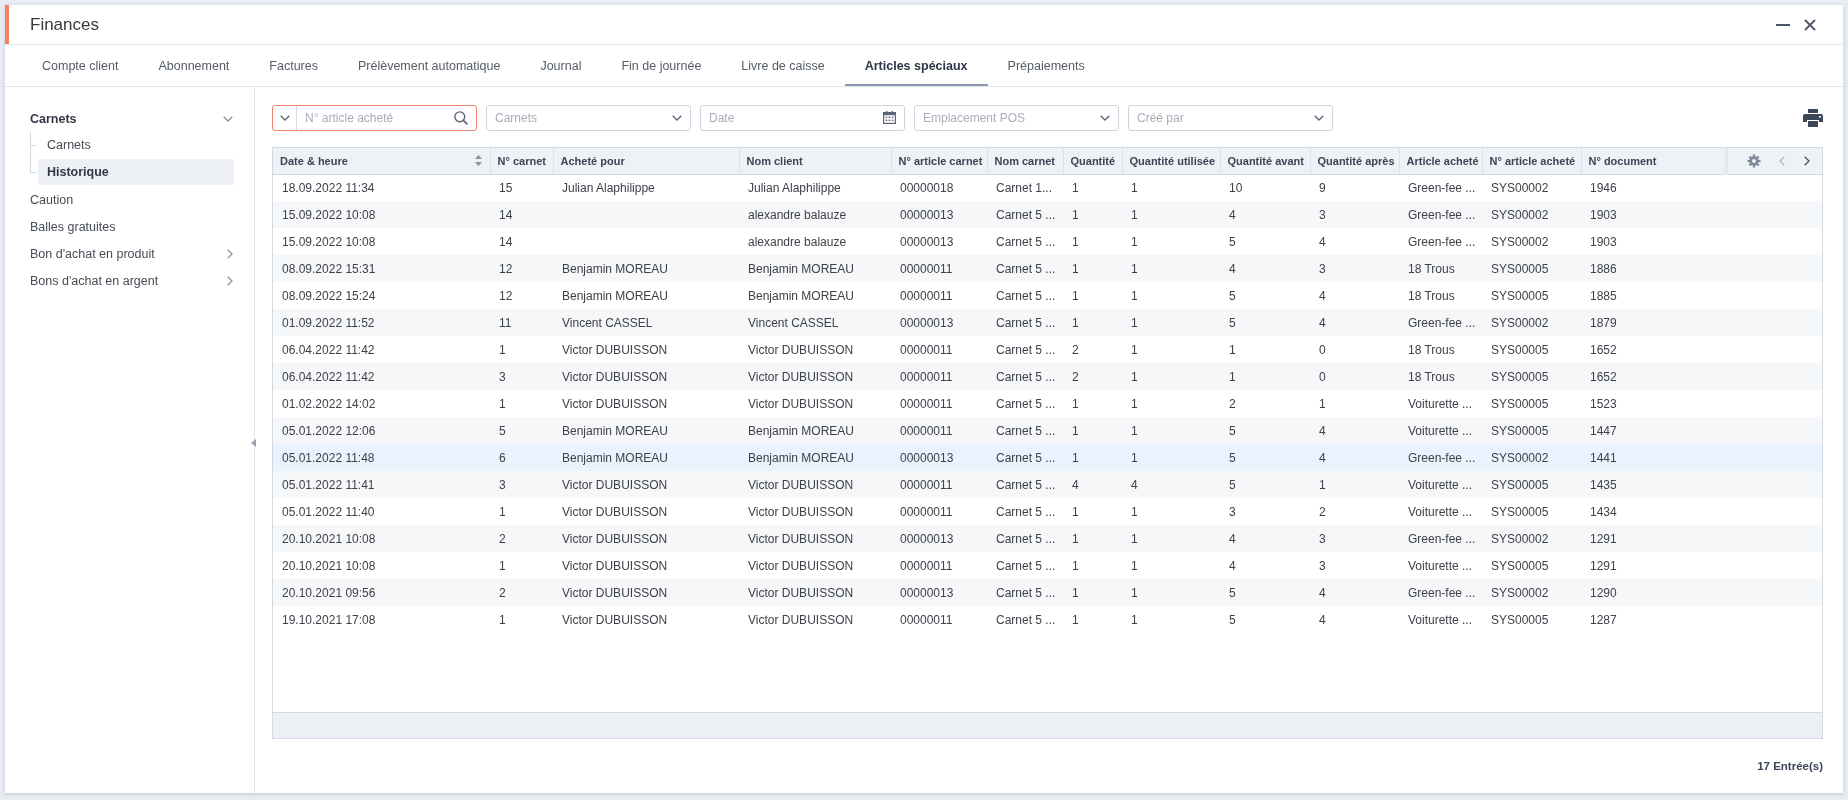  Describe the element at coordinates (1016, 118) in the screenshot. I see `dropdown-field: Emplacement POS` at that location.